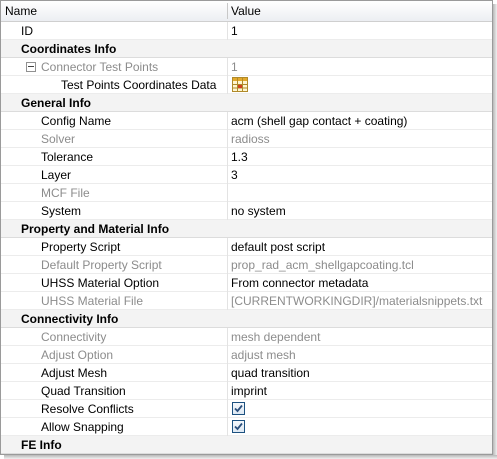 The image size is (497, 459). What do you see at coordinates (83, 391) in the screenshot?
I see `row-label: Quad Transition` at bounding box center [83, 391].